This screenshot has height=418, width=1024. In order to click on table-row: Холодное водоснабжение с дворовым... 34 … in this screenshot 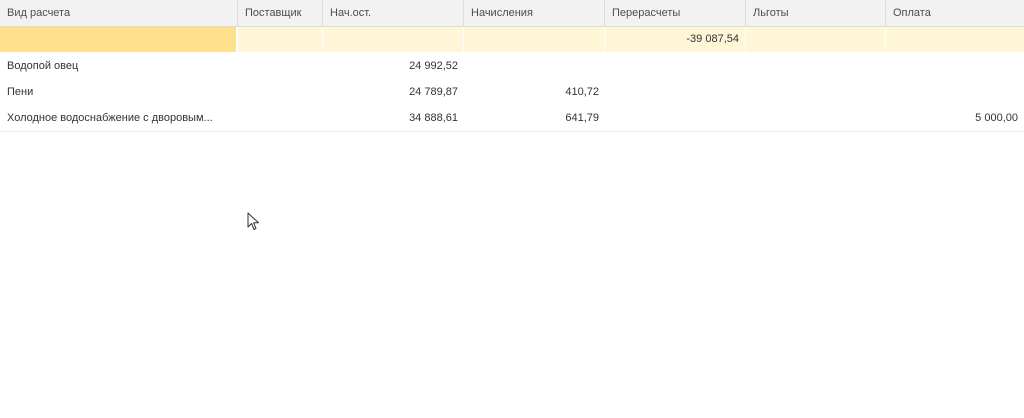, I will do `click(512, 118)`.